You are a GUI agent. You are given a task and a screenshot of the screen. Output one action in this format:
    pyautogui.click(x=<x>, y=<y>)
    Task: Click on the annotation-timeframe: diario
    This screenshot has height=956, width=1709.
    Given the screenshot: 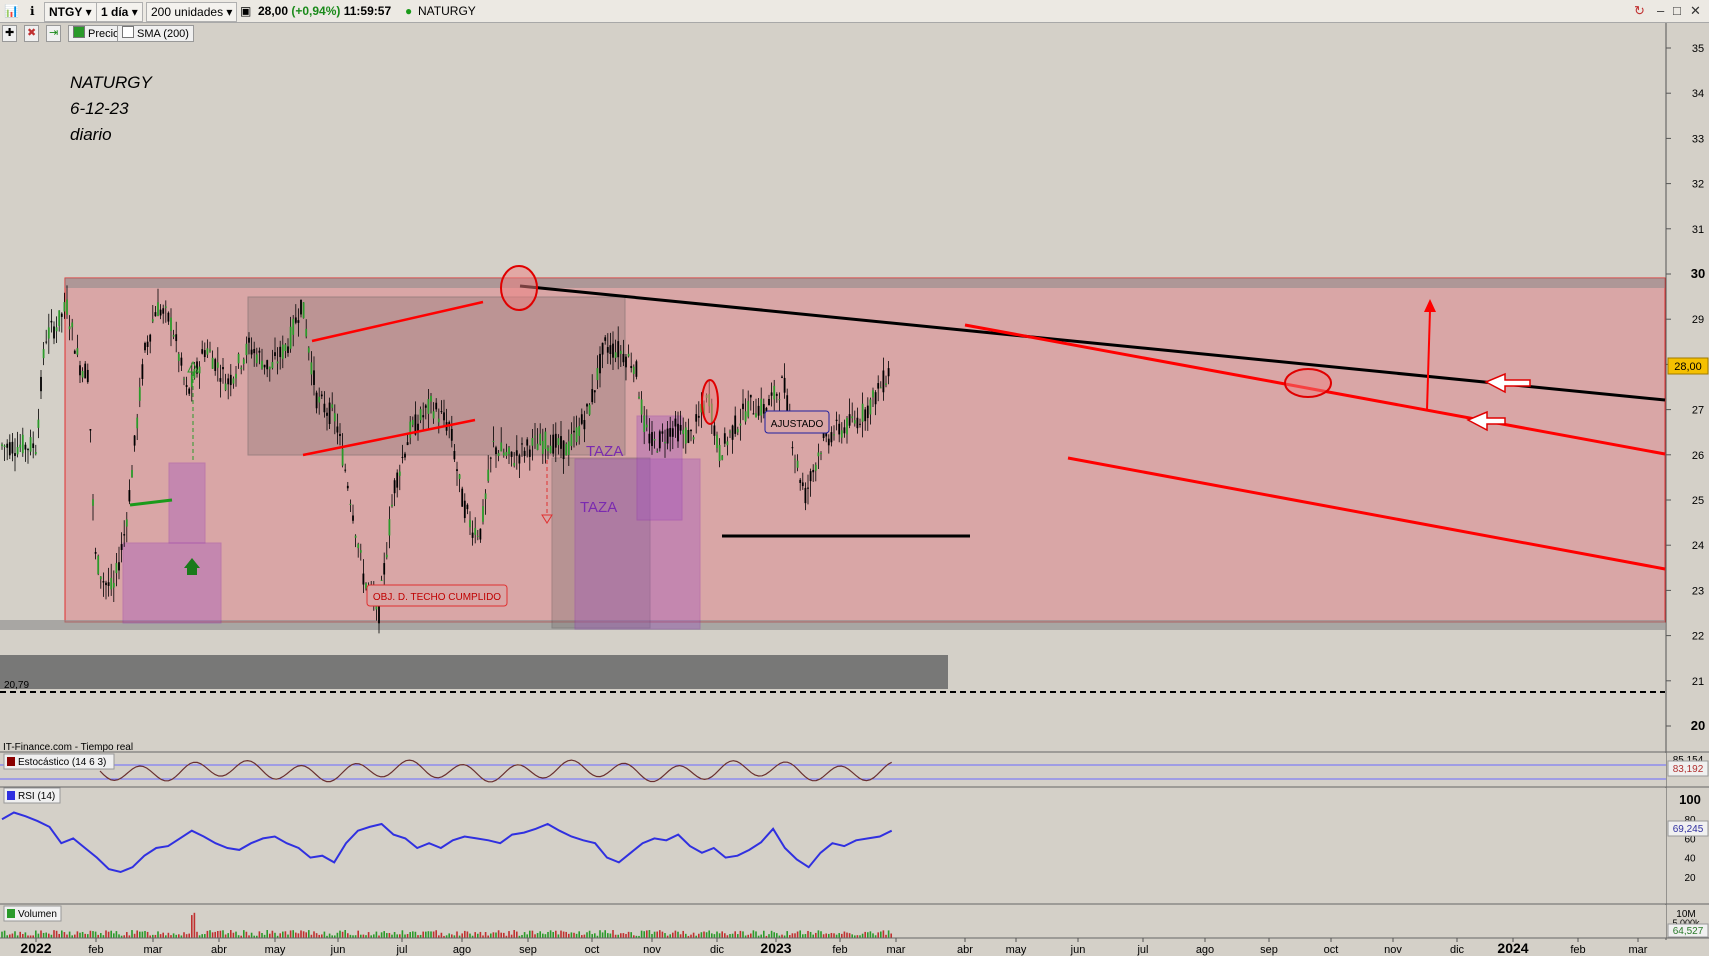 What is the action you would take?
    pyautogui.click(x=91, y=134)
    